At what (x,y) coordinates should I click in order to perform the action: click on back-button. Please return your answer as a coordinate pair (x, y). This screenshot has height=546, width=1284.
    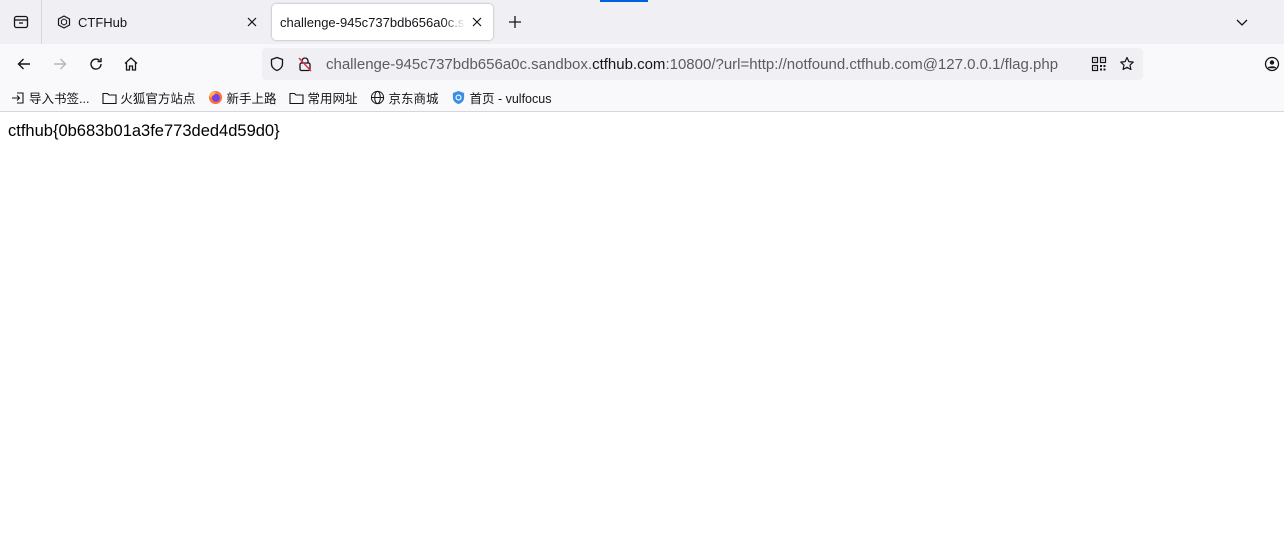
    Looking at the image, I should click on (24, 64).